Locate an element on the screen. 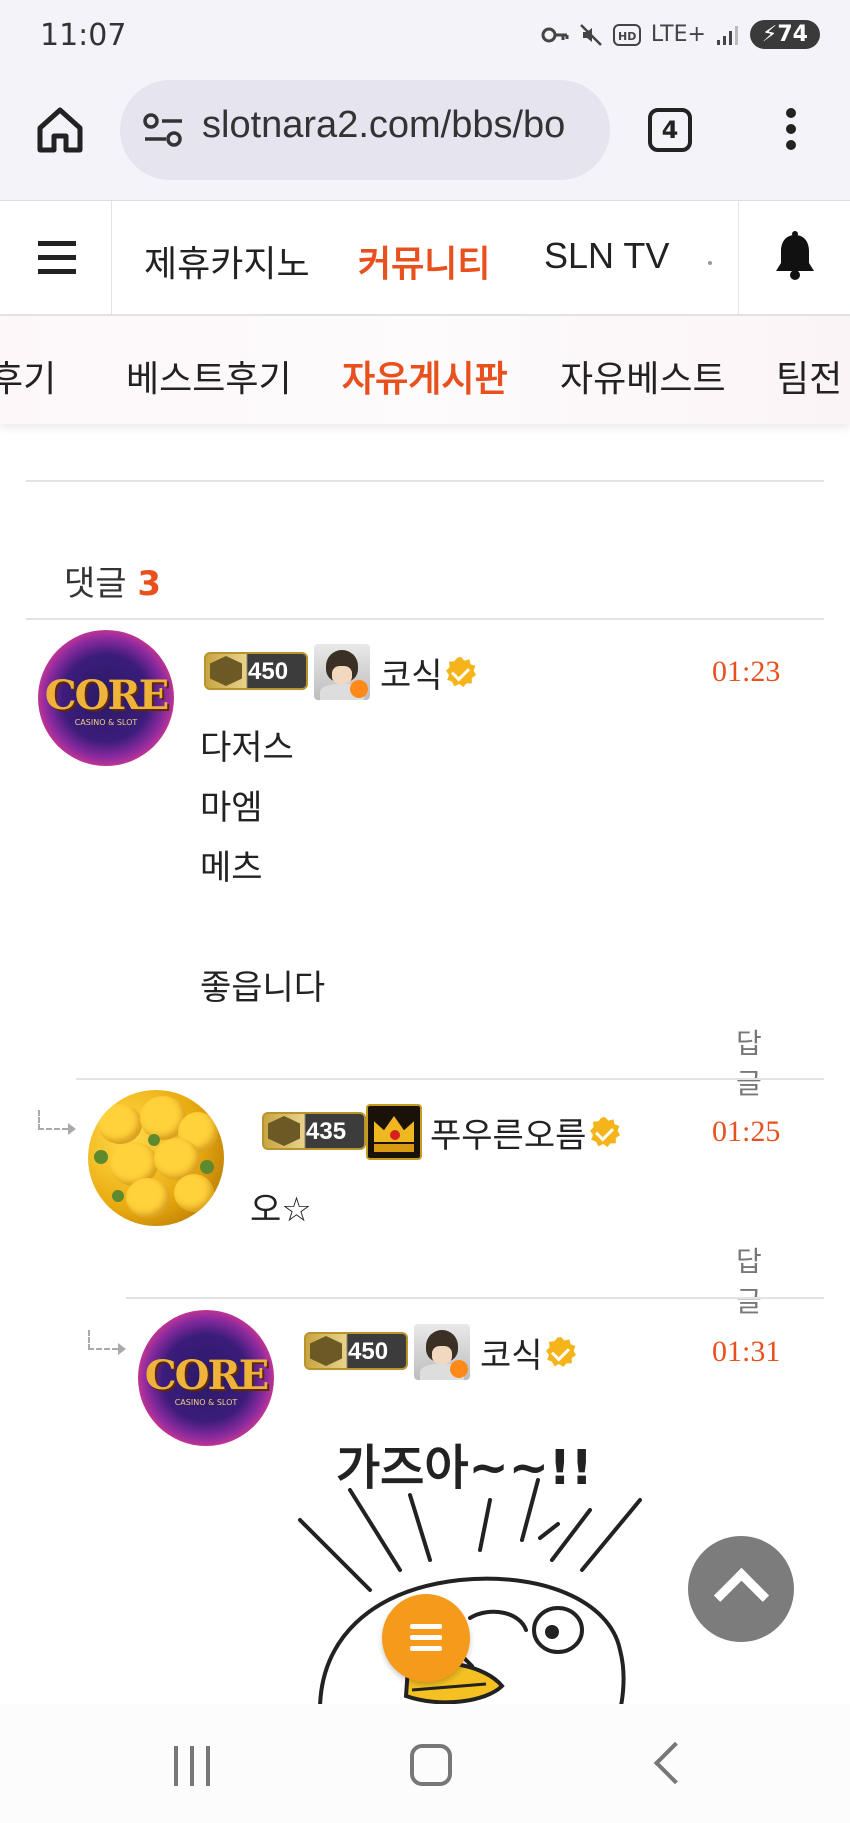  sub-nav: 후기 베스트후기 자유게시판 자유베스트 팀전 is located at coordinates (425, 370).